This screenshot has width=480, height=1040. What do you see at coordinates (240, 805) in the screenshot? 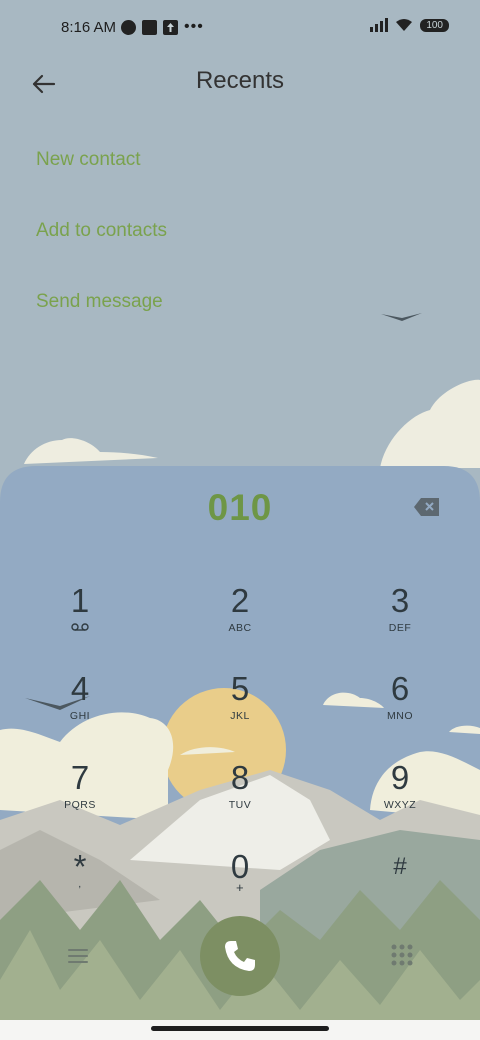
I see `dial-key-letters: TUV` at bounding box center [240, 805].